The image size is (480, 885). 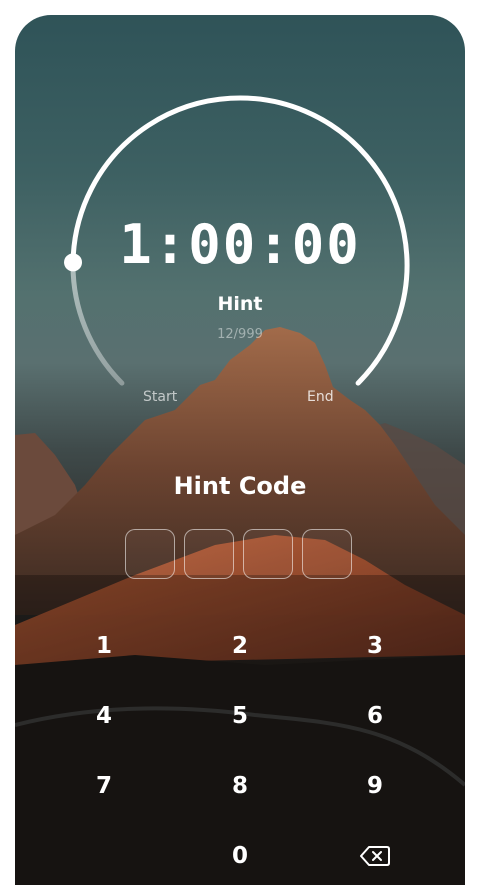 What do you see at coordinates (104, 646) in the screenshot?
I see `key-1: 1` at bounding box center [104, 646].